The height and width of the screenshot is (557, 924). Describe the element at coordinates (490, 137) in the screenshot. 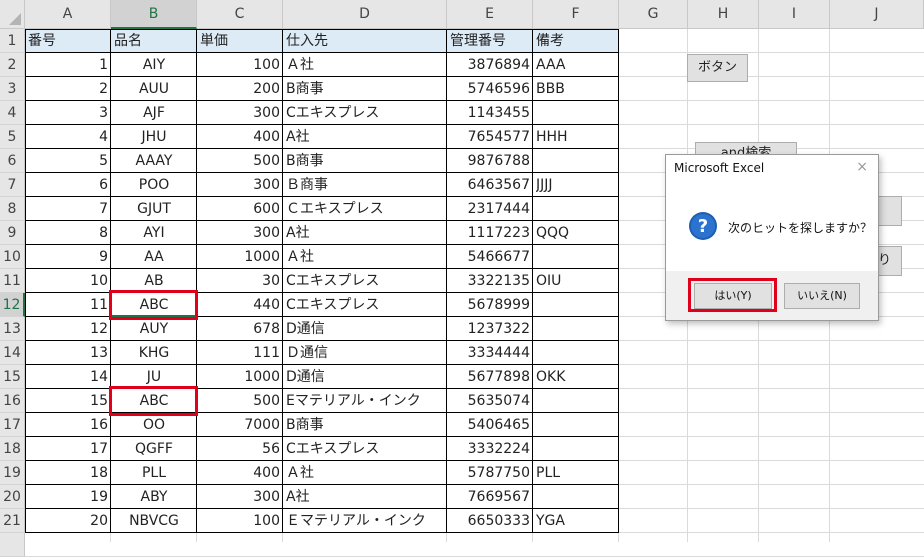

I see `cell-control-number: 7654577` at that location.